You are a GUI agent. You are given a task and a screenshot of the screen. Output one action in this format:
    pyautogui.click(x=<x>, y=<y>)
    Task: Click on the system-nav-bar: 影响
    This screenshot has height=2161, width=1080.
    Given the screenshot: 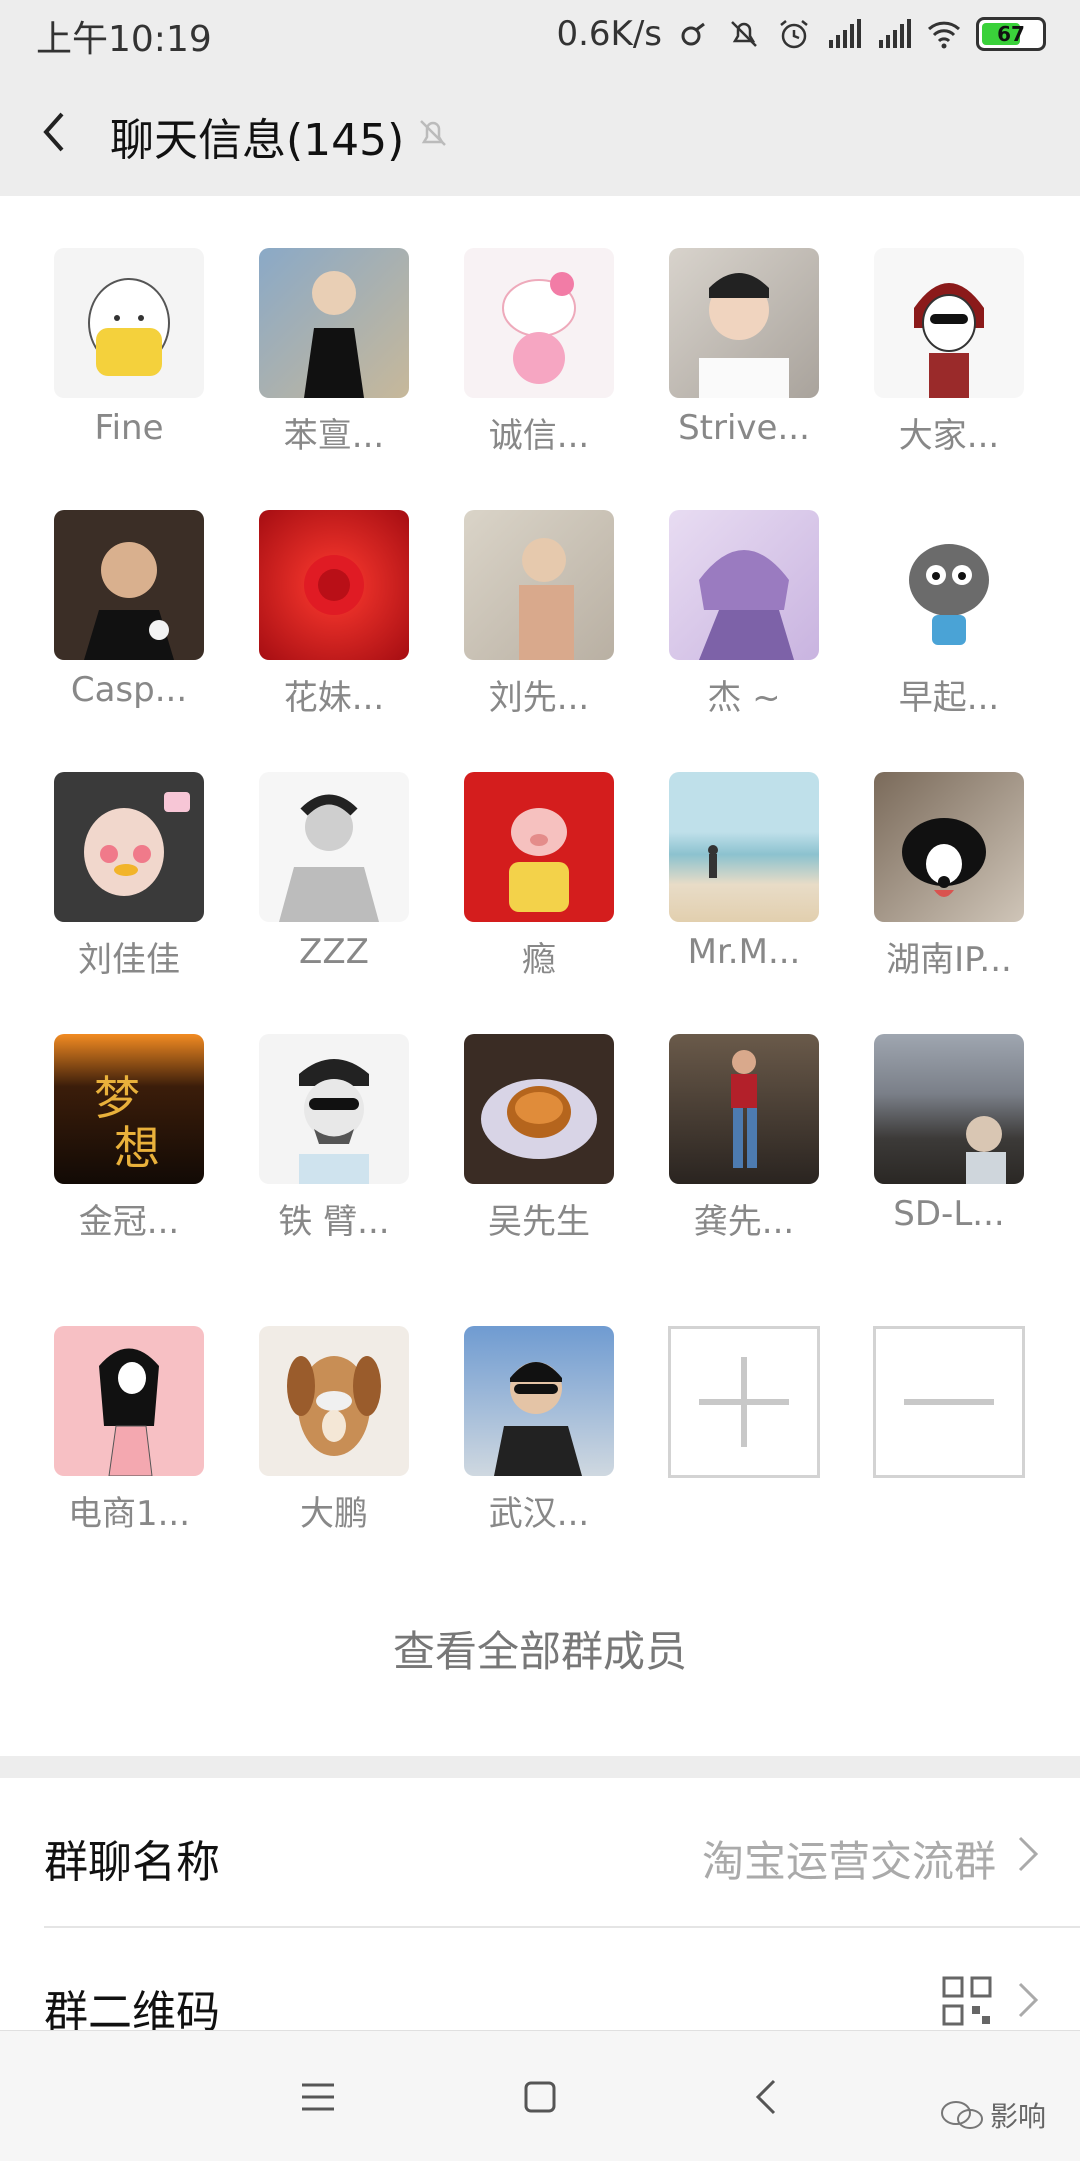 What is the action you would take?
    pyautogui.click(x=540, y=2095)
    